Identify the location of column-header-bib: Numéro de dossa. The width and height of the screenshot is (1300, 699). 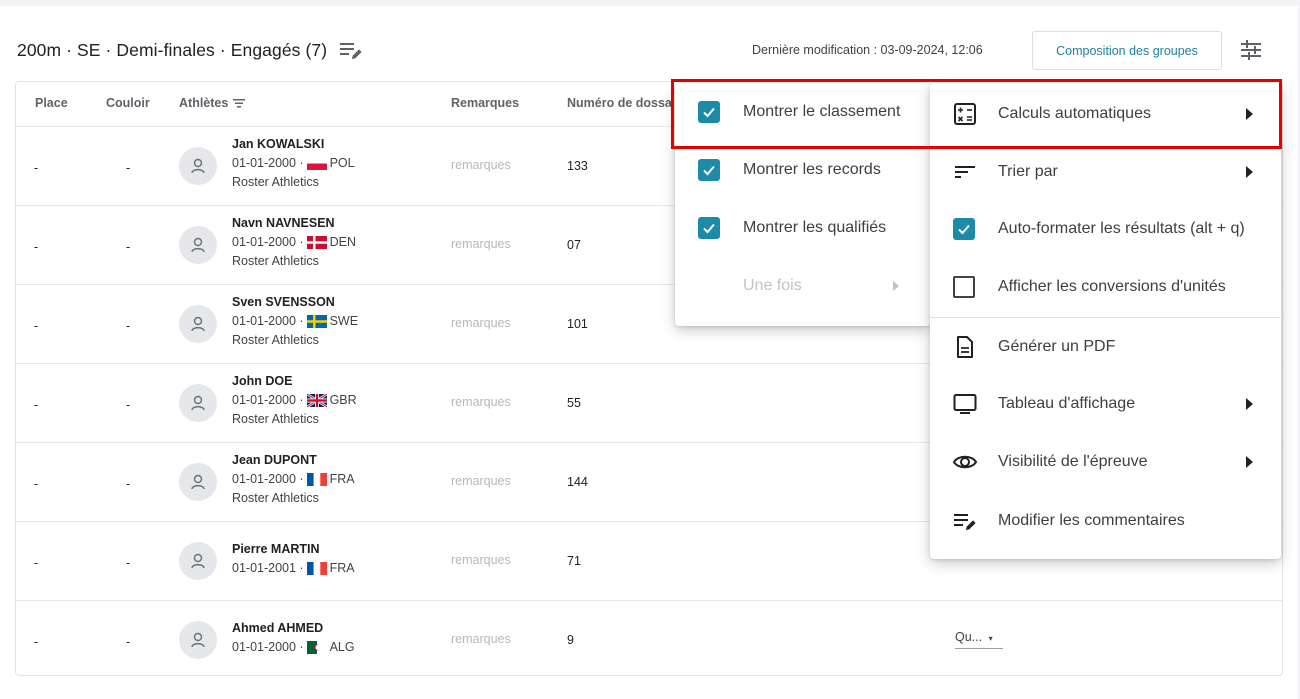
(619, 103).